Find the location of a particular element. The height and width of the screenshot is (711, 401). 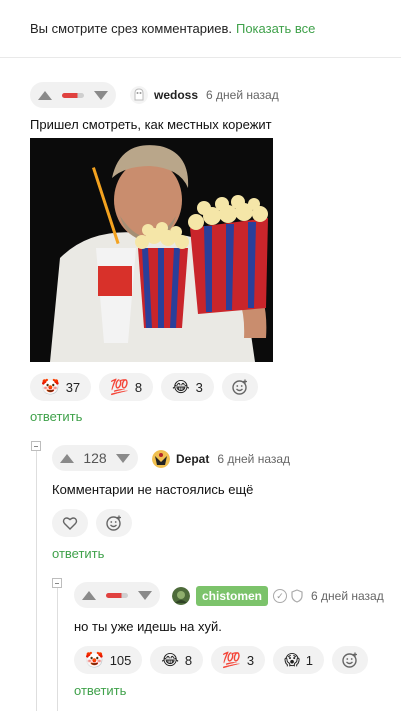

verified-icon: ✓ is located at coordinates (280, 596).